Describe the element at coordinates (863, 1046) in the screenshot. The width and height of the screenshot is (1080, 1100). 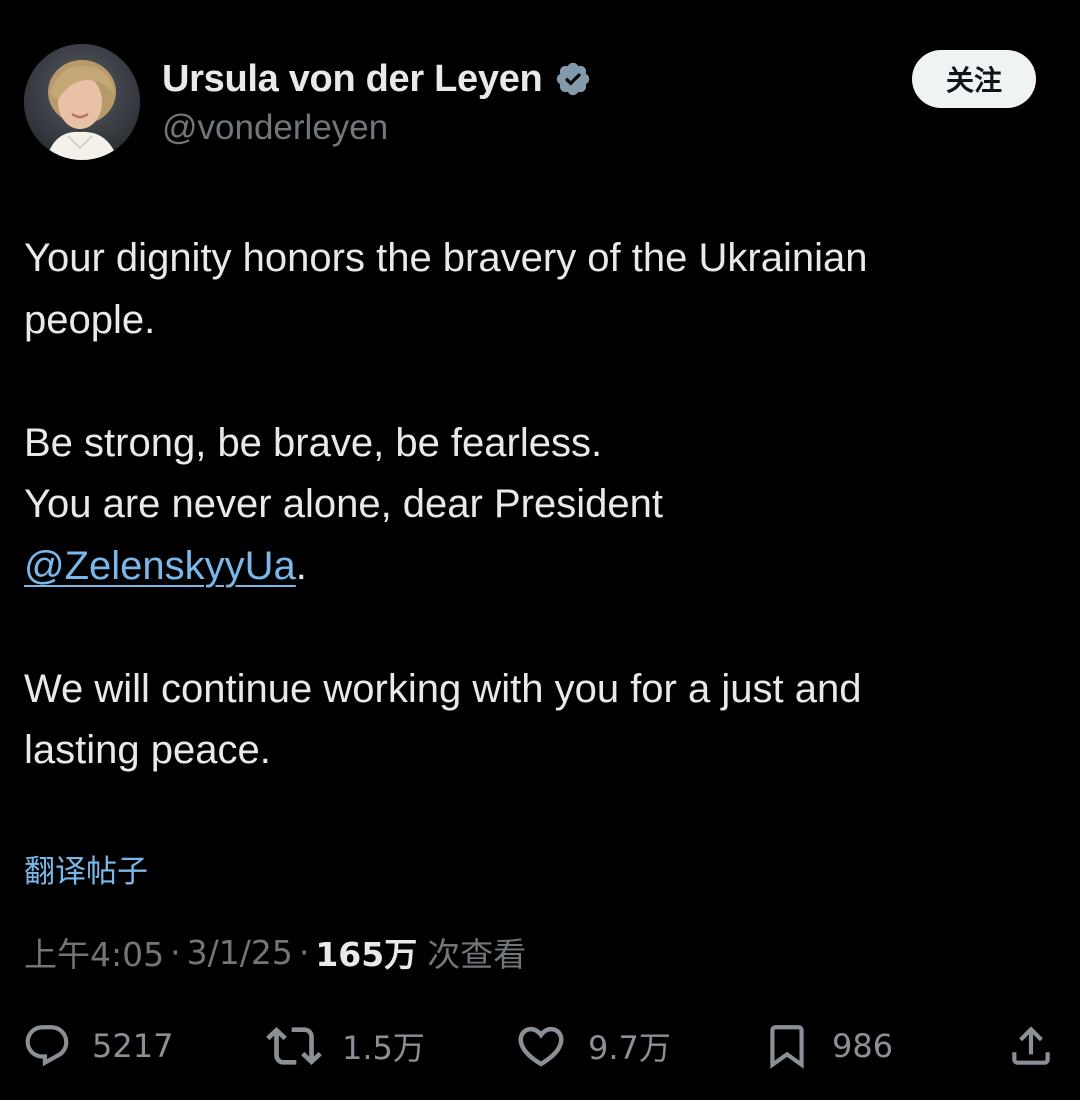
I see `bookmark-count: 986` at that location.